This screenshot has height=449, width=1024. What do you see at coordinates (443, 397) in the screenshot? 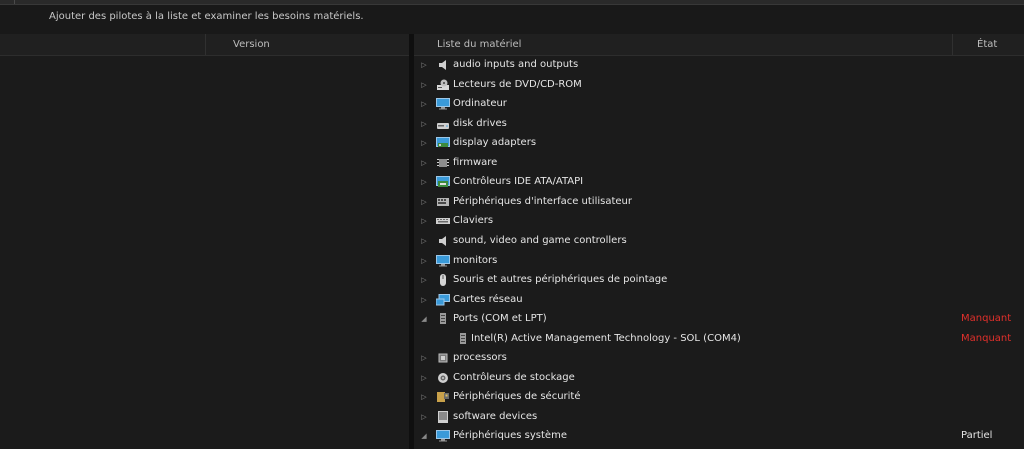
I see `security-device-icon` at bounding box center [443, 397].